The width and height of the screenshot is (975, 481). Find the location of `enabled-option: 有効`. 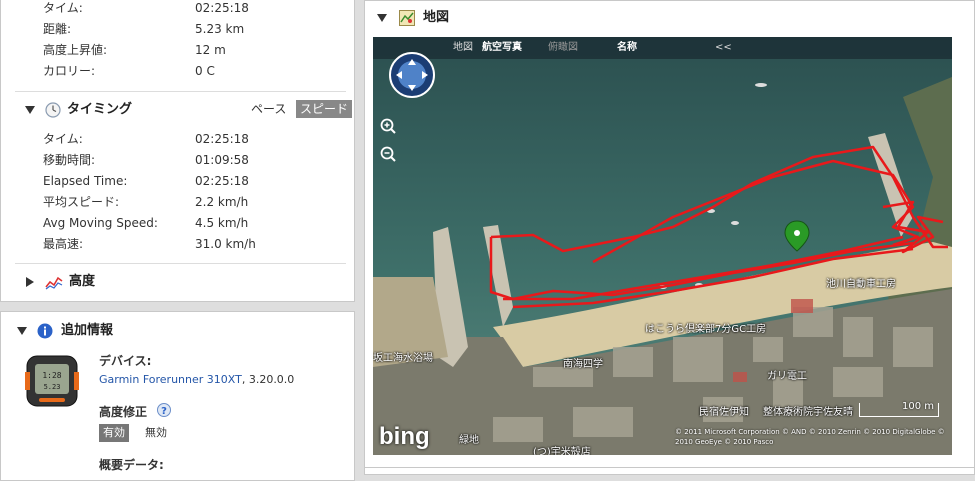

enabled-option: 有効 is located at coordinates (114, 433).